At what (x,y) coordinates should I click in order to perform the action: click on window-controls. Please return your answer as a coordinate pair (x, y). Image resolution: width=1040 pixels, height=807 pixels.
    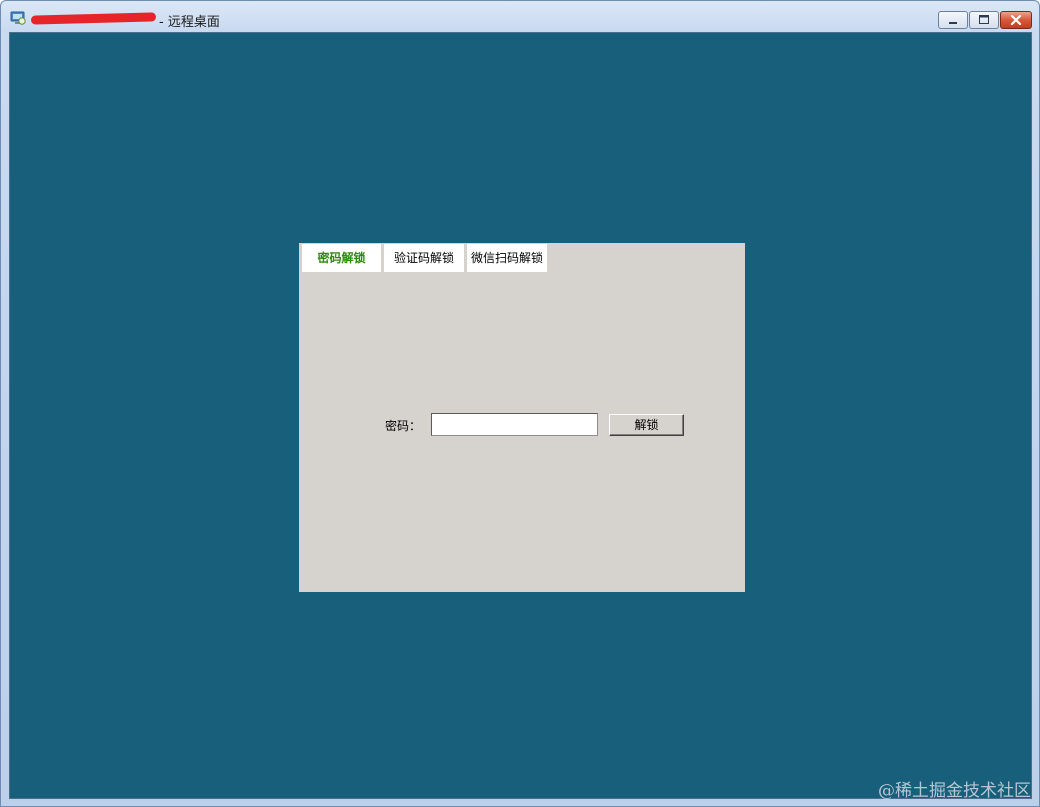
    Looking at the image, I should click on (985, 20).